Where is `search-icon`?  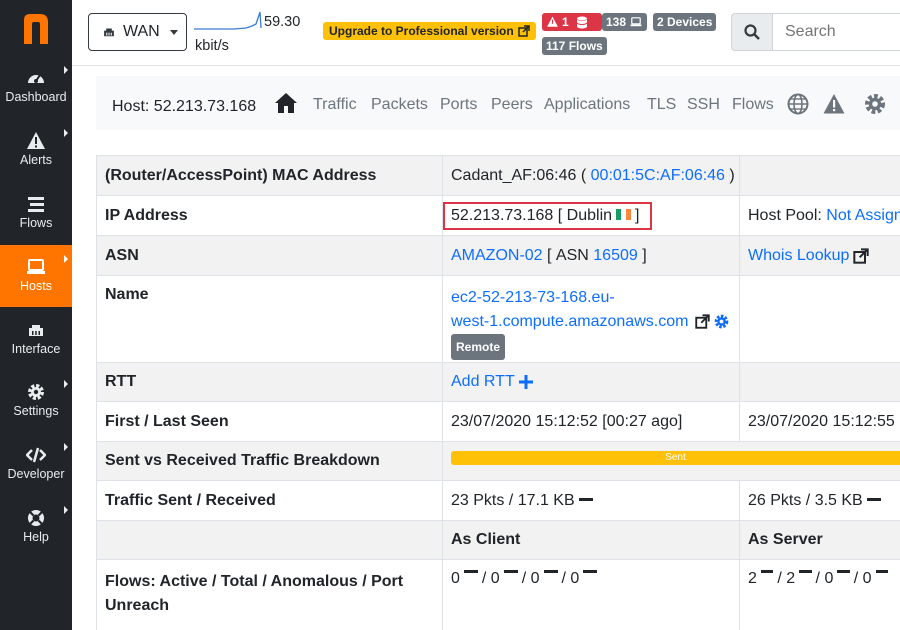
search-icon is located at coordinates (752, 32).